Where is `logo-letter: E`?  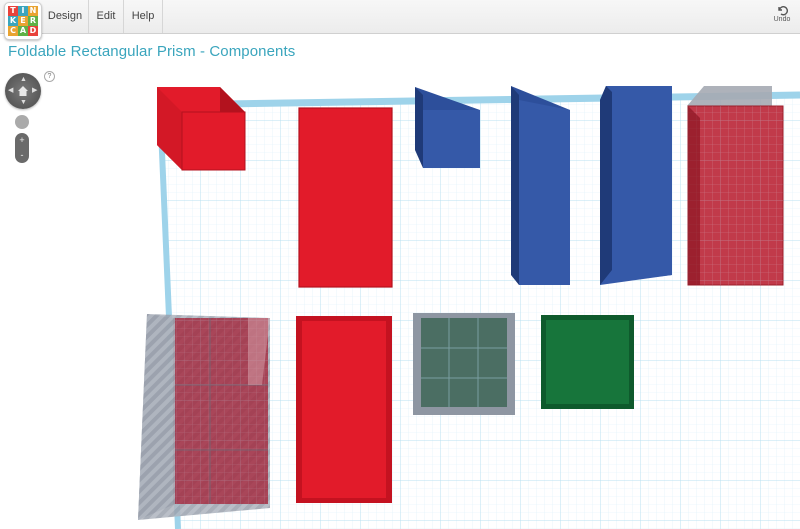 logo-letter: E is located at coordinates (23, 21).